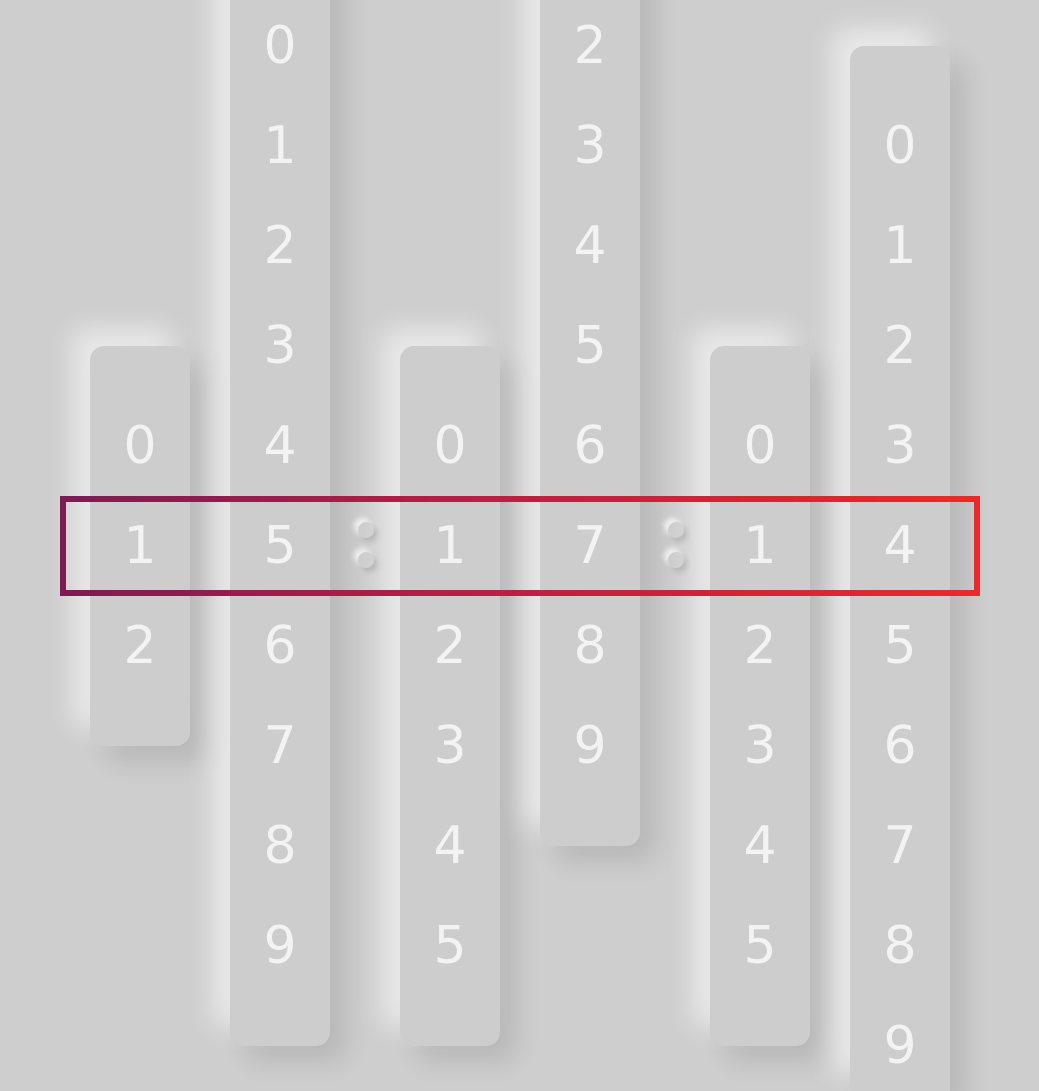 This screenshot has width=1039, height=1091. What do you see at coordinates (450, 696) in the screenshot?
I see `minutes-tens-column: 0 1 2 3 4 5` at bounding box center [450, 696].